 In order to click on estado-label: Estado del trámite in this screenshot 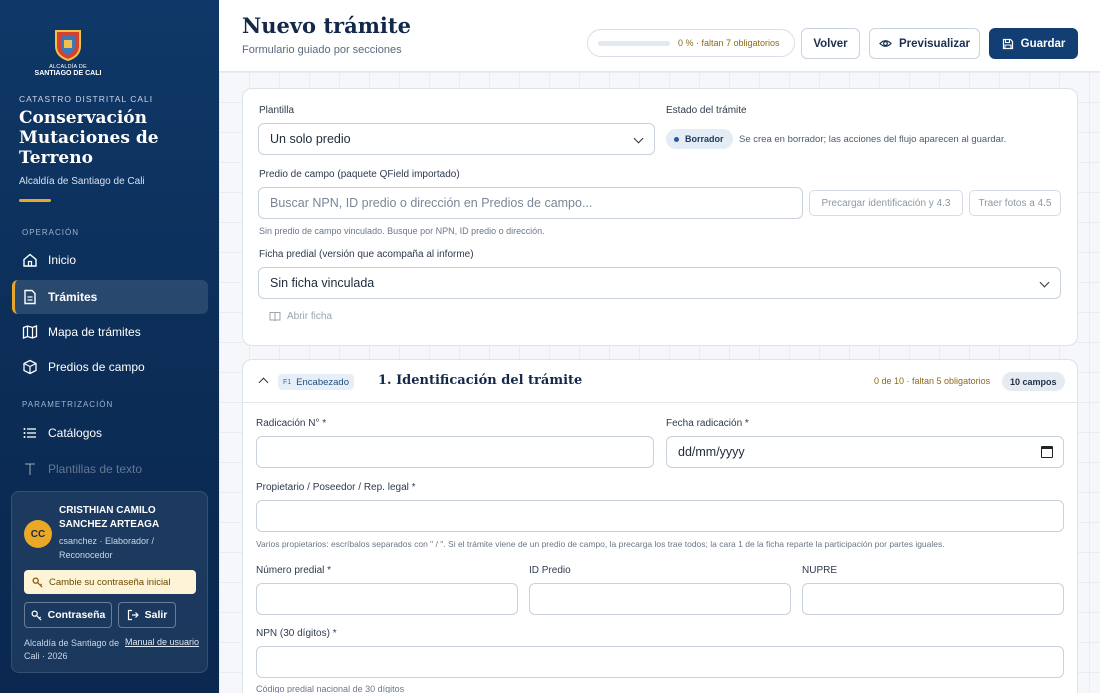, I will do `click(706, 110)`.